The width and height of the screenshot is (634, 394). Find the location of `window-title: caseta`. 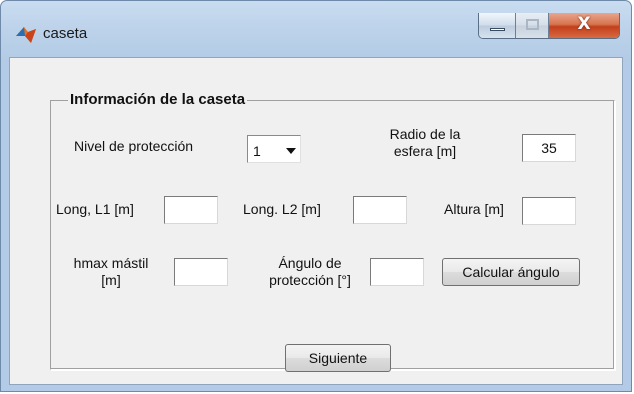

window-title: caseta is located at coordinates (65, 33).